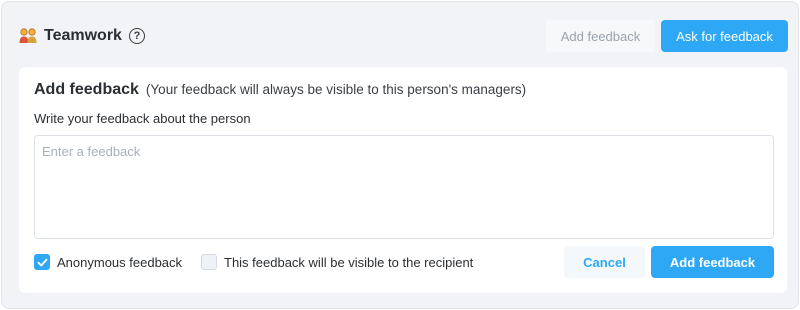  I want to click on anonymous-label: Anonymous feedback, so click(120, 262).